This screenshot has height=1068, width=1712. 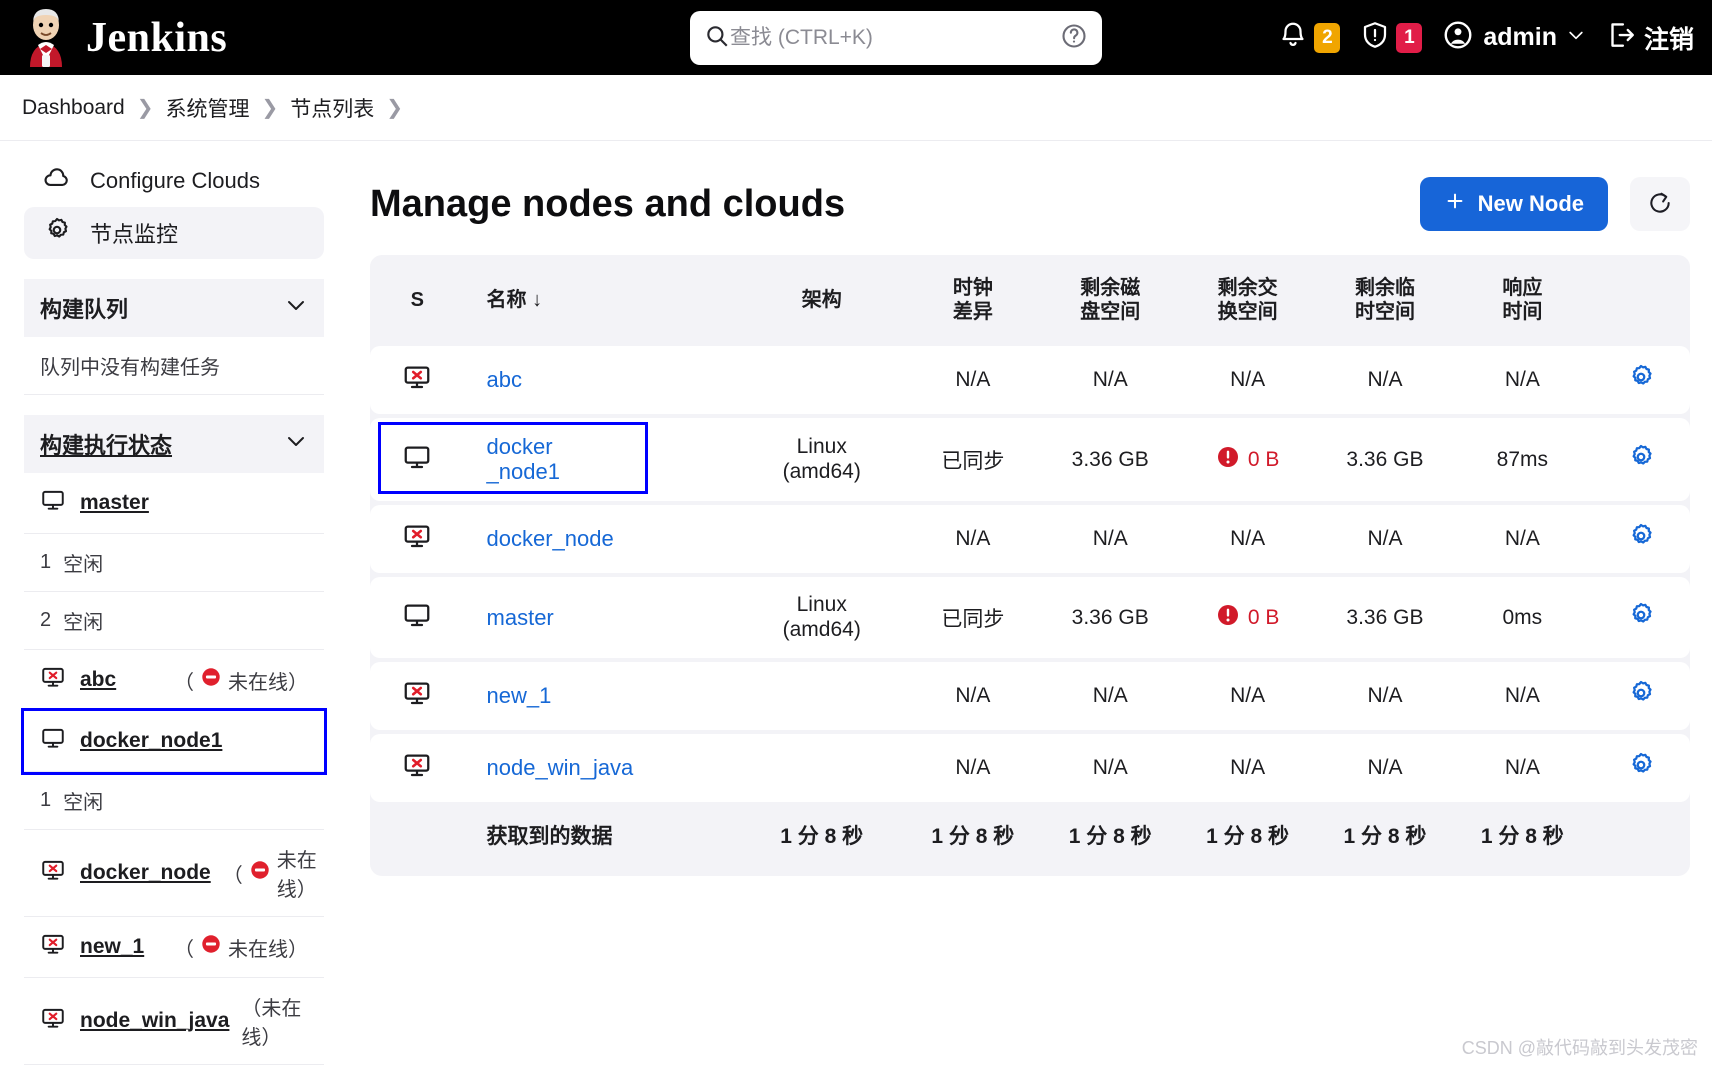 I want to click on new-node-button: New Node, so click(x=1513, y=204).